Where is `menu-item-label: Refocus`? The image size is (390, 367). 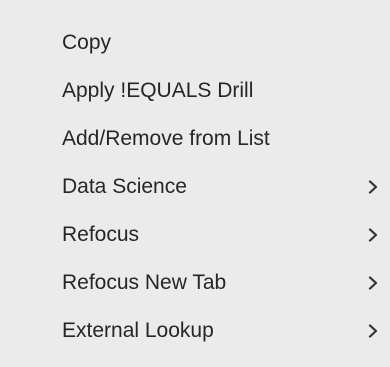 menu-item-label: Refocus is located at coordinates (101, 234).